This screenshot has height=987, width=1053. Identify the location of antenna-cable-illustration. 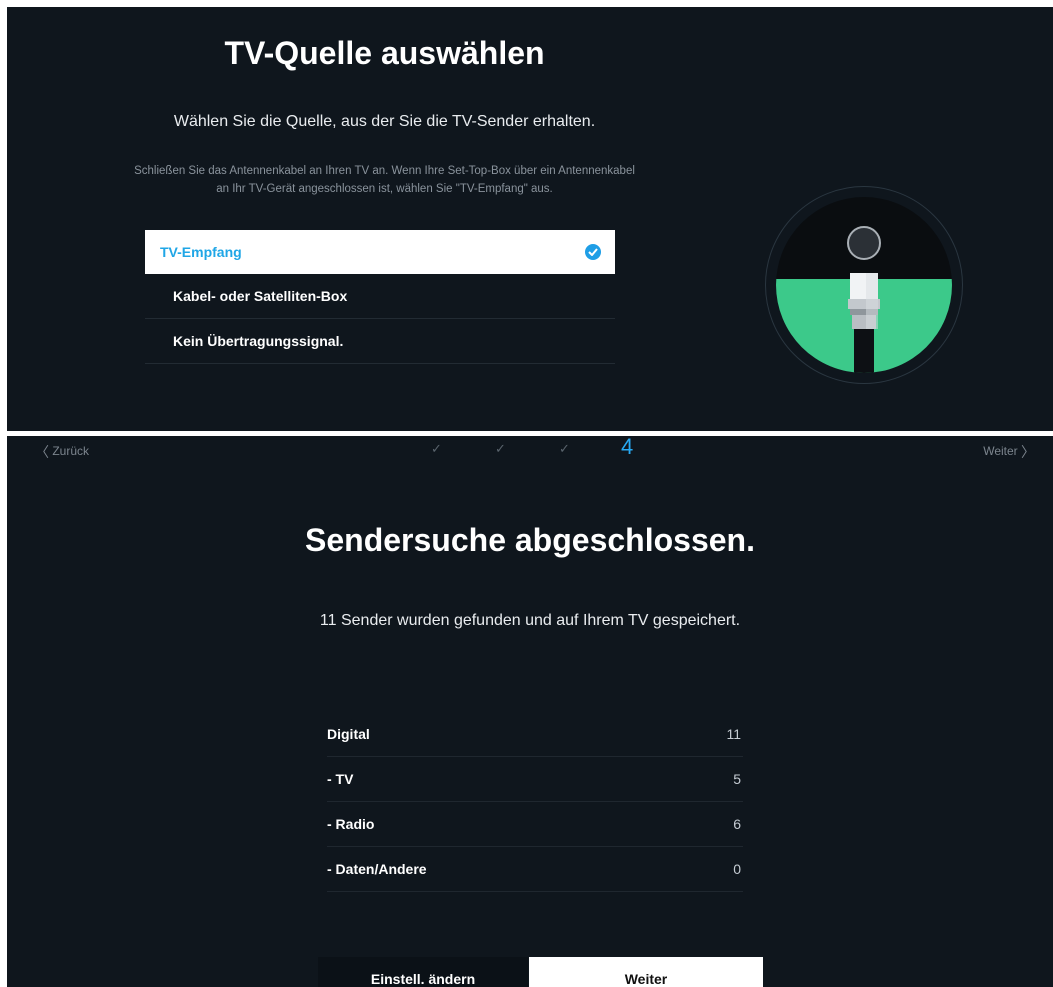
(864, 285).